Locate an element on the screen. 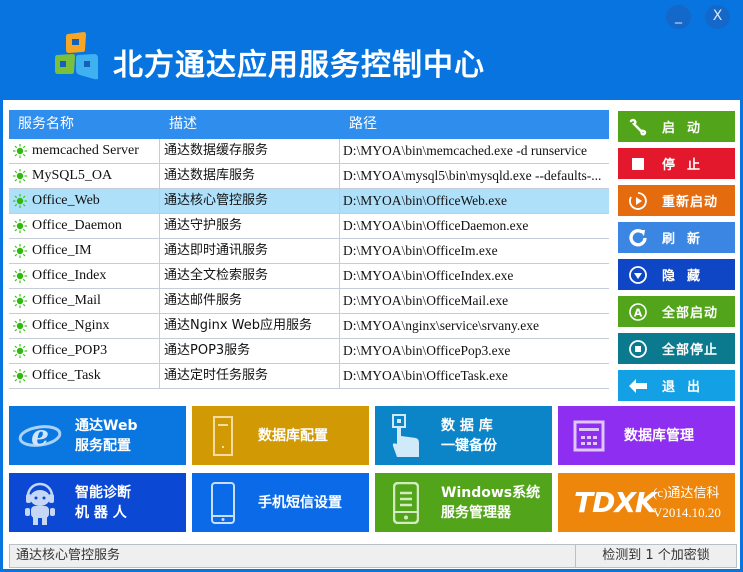 The width and height of the screenshot is (743, 572). action-button-label: 停 止 is located at coordinates (682, 165).